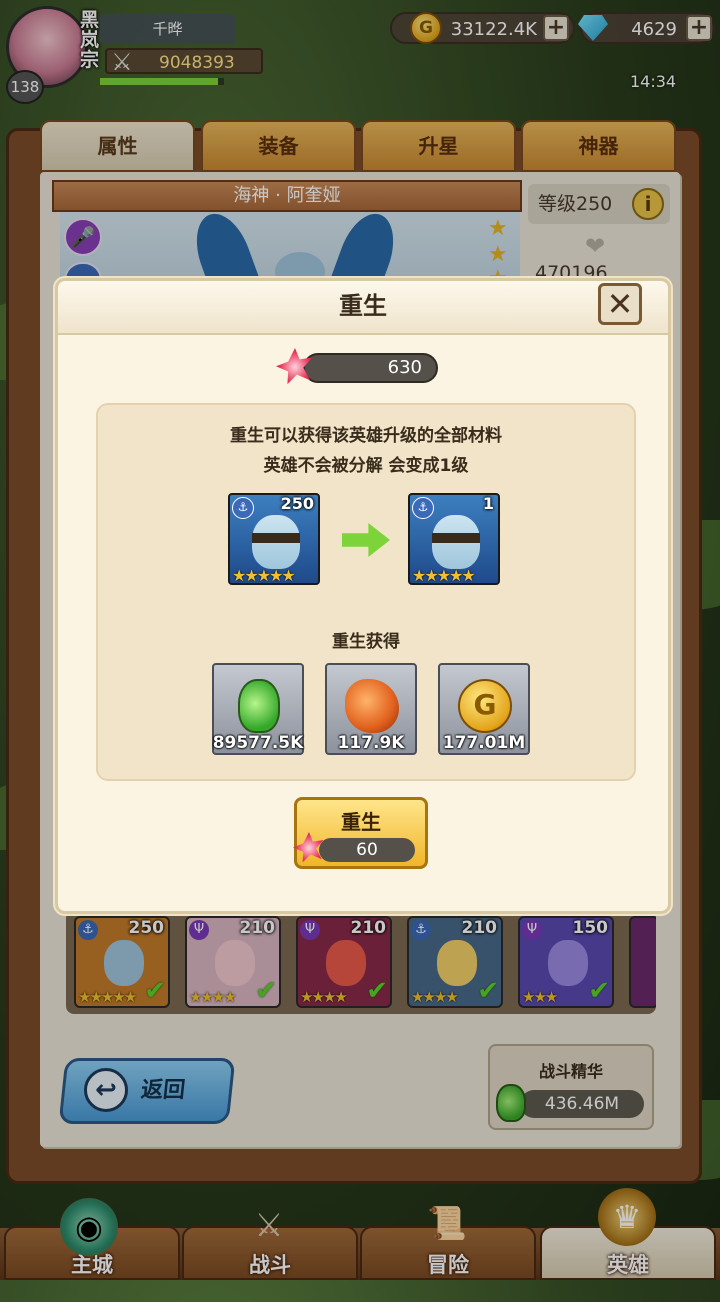 The width and height of the screenshot is (720, 1302). What do you see at coordinates (484, 743) in the screenshot?
I see `reward-amount: 177.01M` at bounding box center [484, 743].